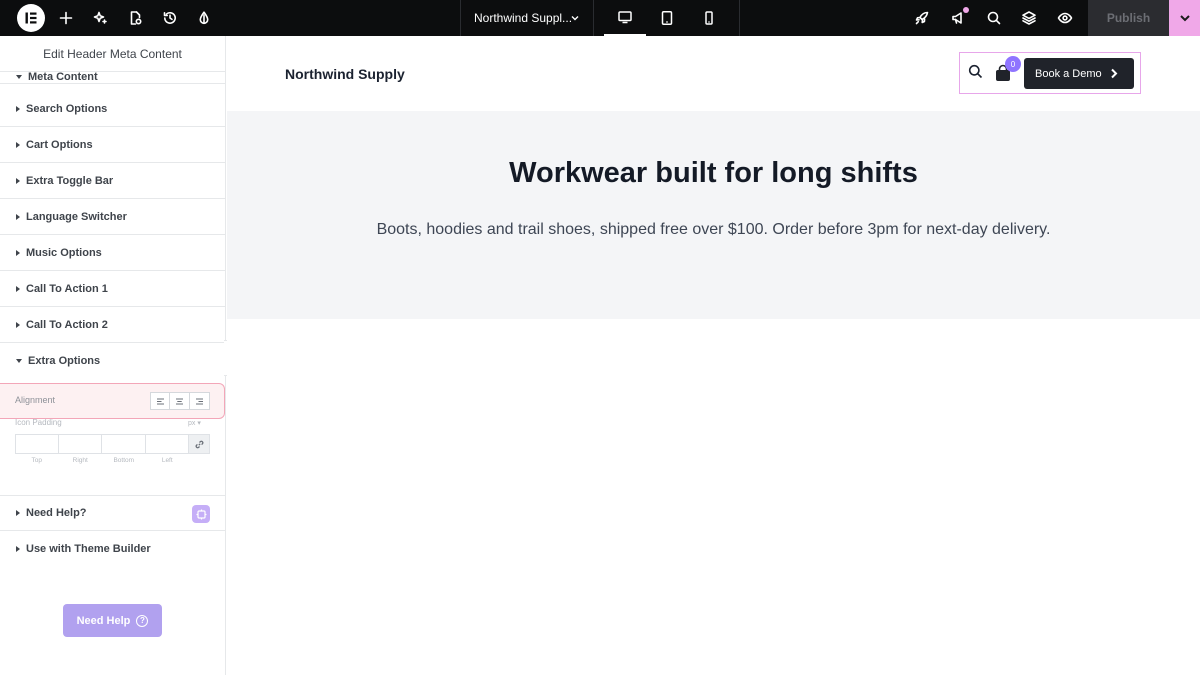 The height and width of the screenshot is (675, 1200). I want to click on history-icon, so click(170, 18).